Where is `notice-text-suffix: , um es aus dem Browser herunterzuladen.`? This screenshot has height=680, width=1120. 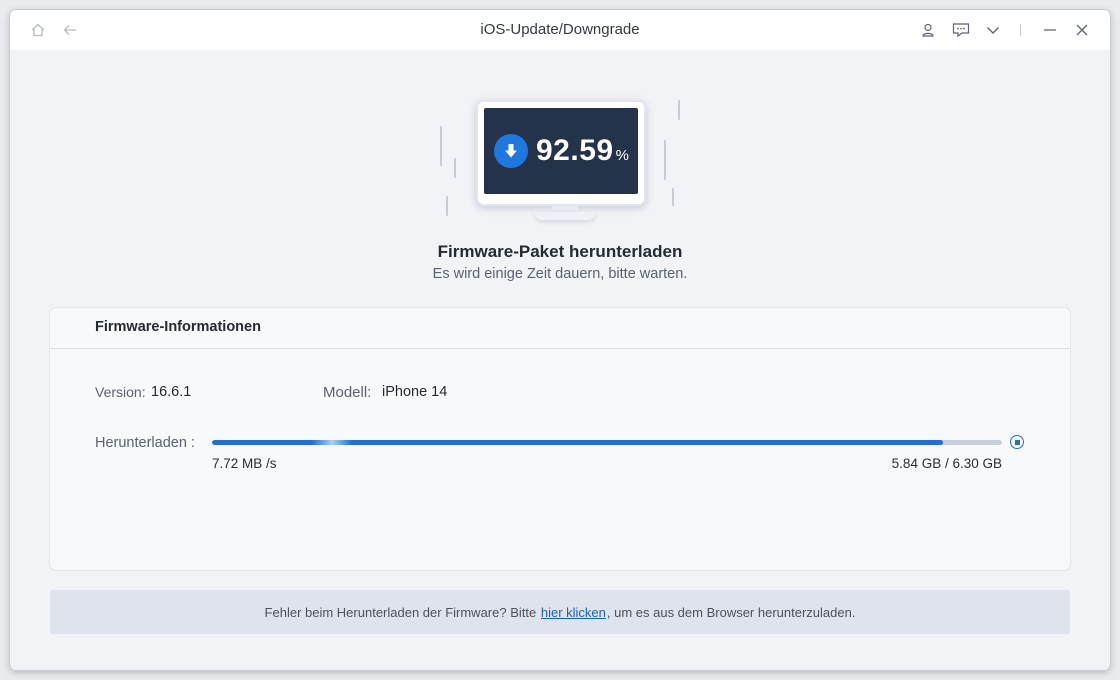 notice-text-suffix: , um es aus dem Browser herunterzuladen. is located at coordinates (731, 612).